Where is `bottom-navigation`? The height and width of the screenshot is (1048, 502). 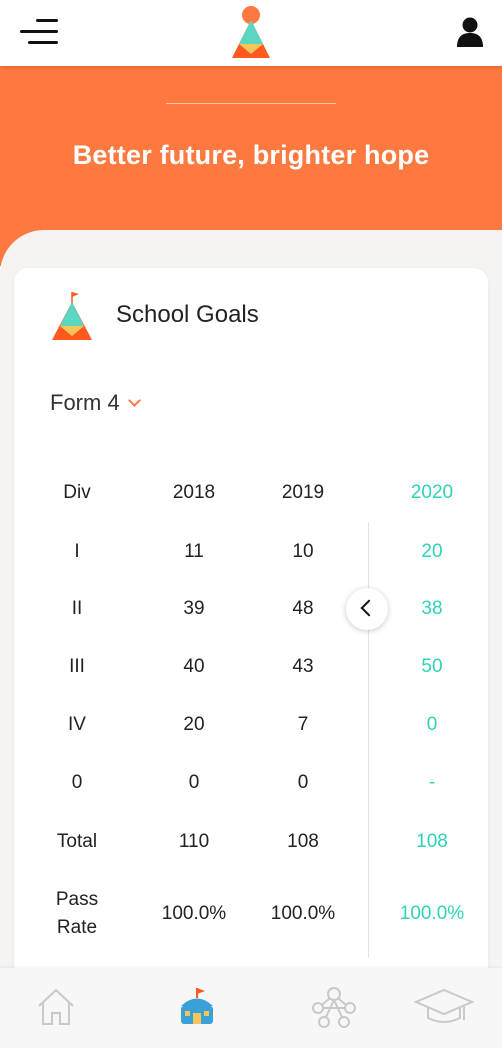 bottom-navigation is located at coordinates (251, 1008).